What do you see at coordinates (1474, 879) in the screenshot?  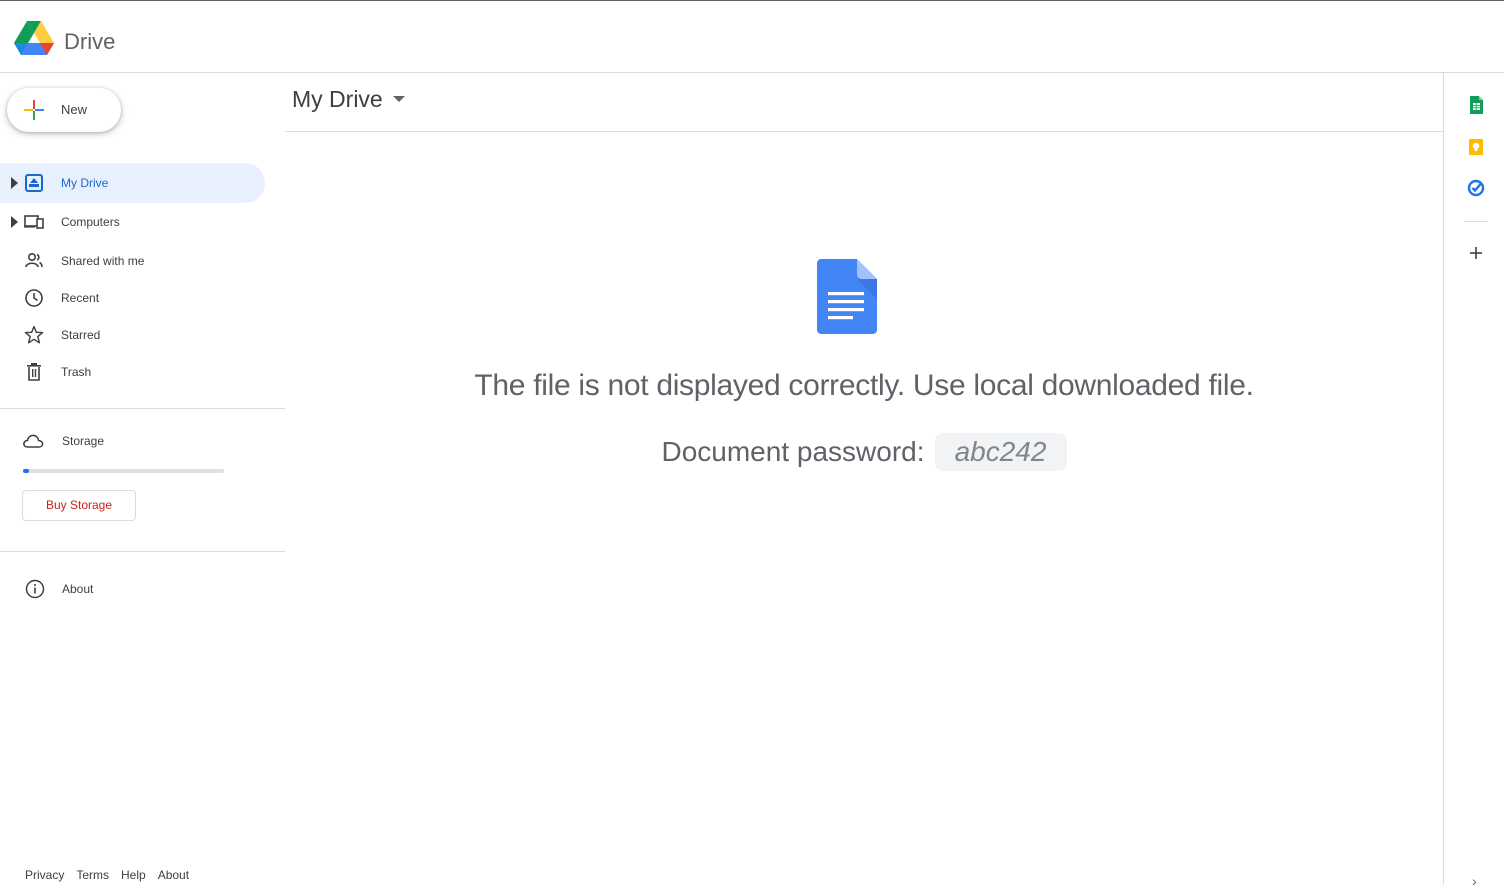 I see `chevron-right-icon: ›` at bounding box center [1474, 879].